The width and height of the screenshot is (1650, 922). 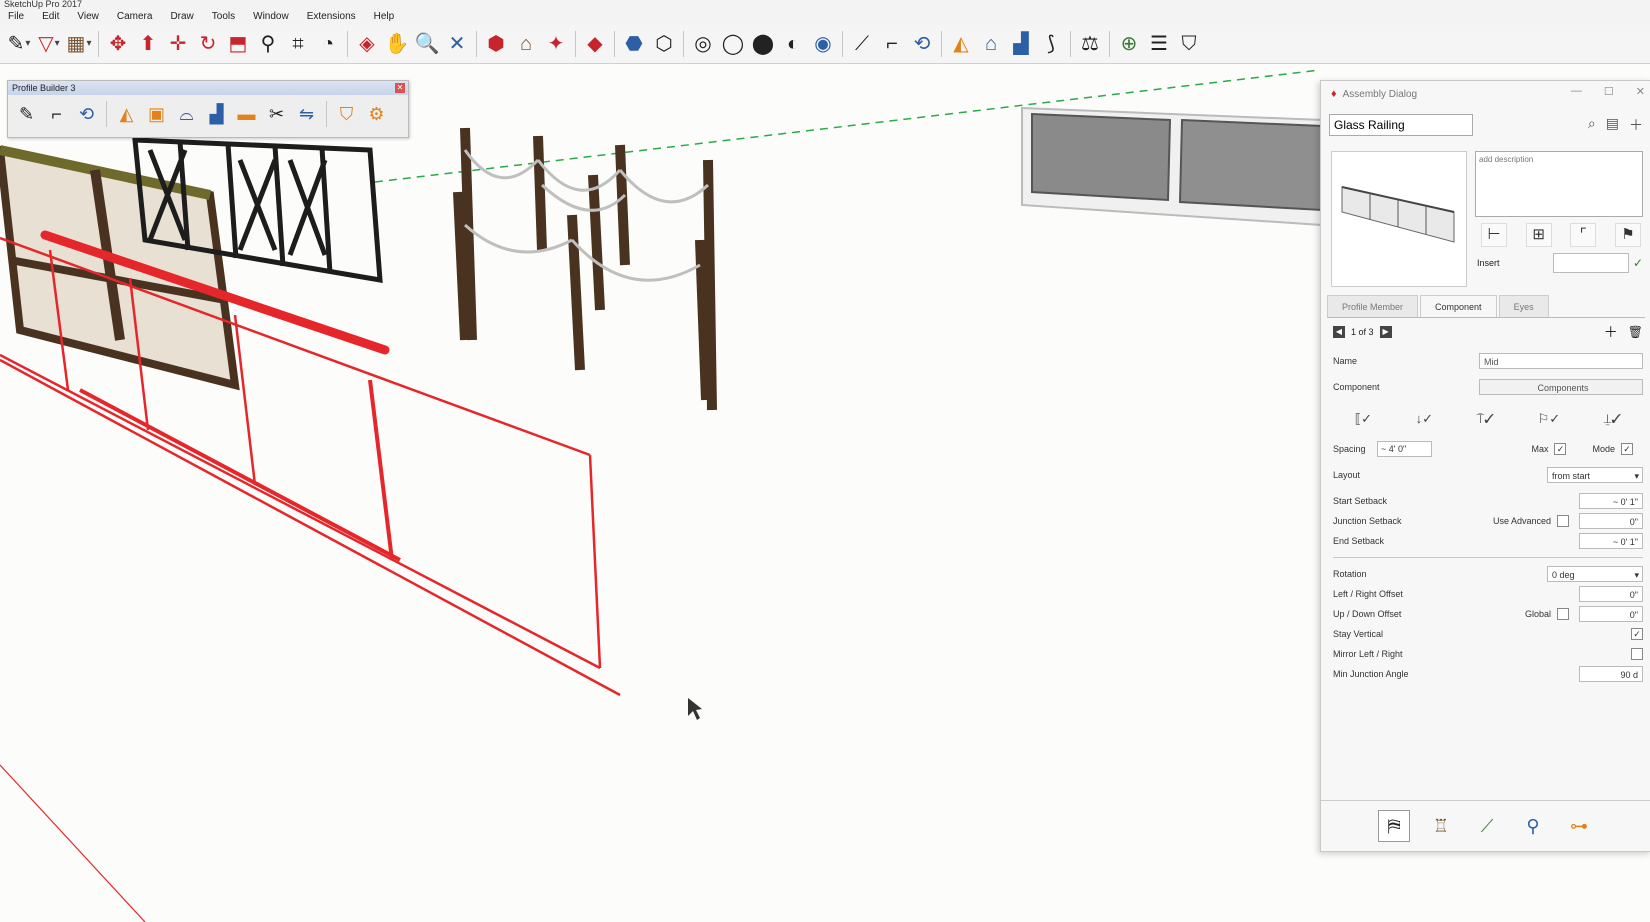 I want to click on line-tool-icon: ⟋, so click(x=862, y=44).